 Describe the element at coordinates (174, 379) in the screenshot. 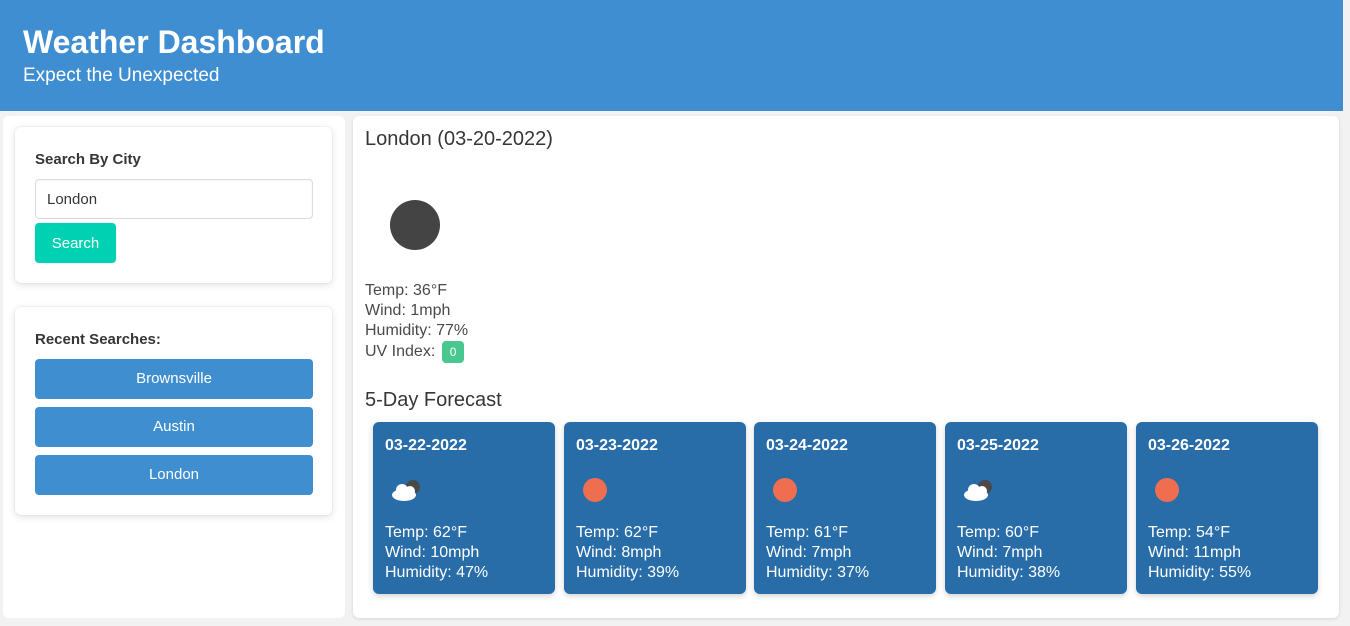

I see `recent-search-button: Brownsville` at that location.